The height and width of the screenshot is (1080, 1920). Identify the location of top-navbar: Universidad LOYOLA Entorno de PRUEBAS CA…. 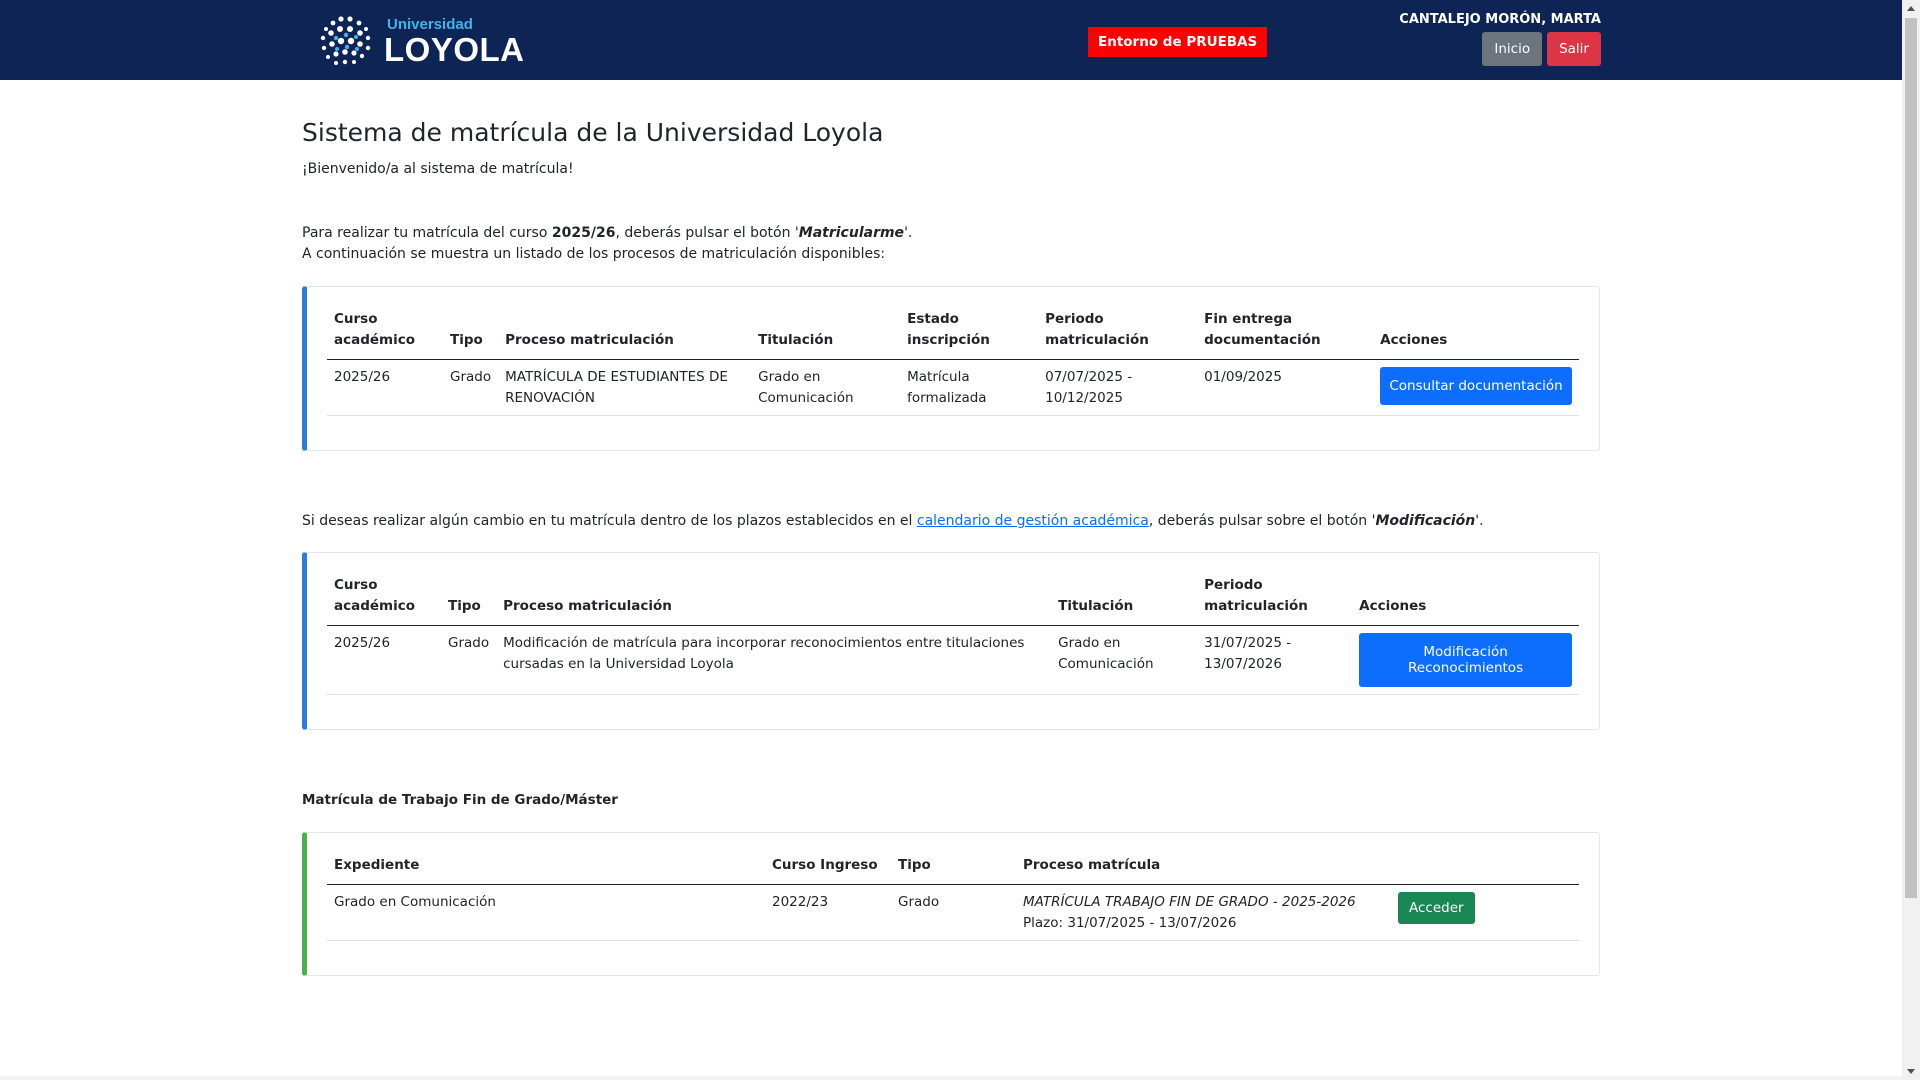
(951, 40).